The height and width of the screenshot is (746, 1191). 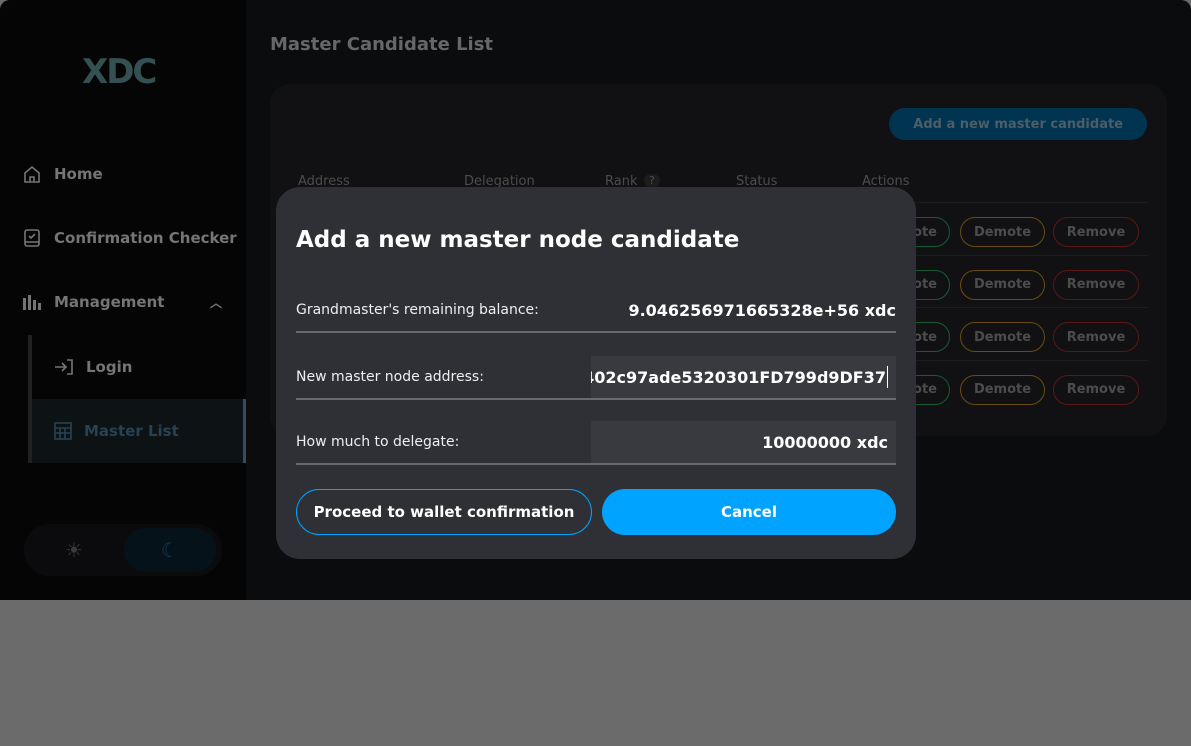 I want to click on proceed-wallet-confirmation-button: Proceed to wallet confirmation, so click(x=444, y=512).